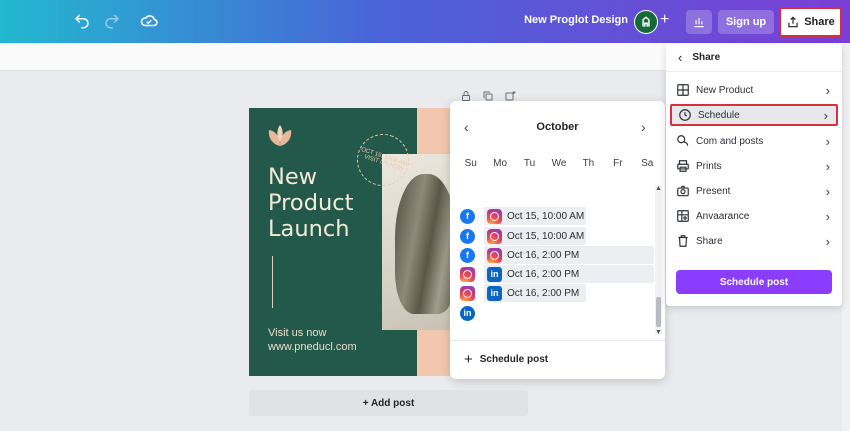 The width and height of the screenshot is (850, 431). I want to click on undo-icon, so click(82, 21).